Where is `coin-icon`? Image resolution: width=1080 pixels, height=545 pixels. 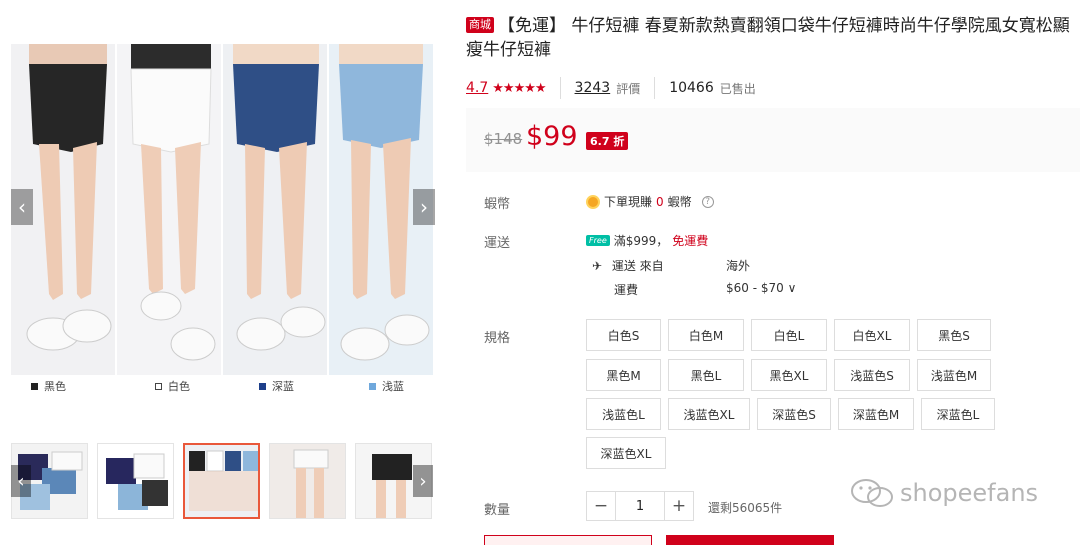 coin-icon is located at coordinates (593, 201).